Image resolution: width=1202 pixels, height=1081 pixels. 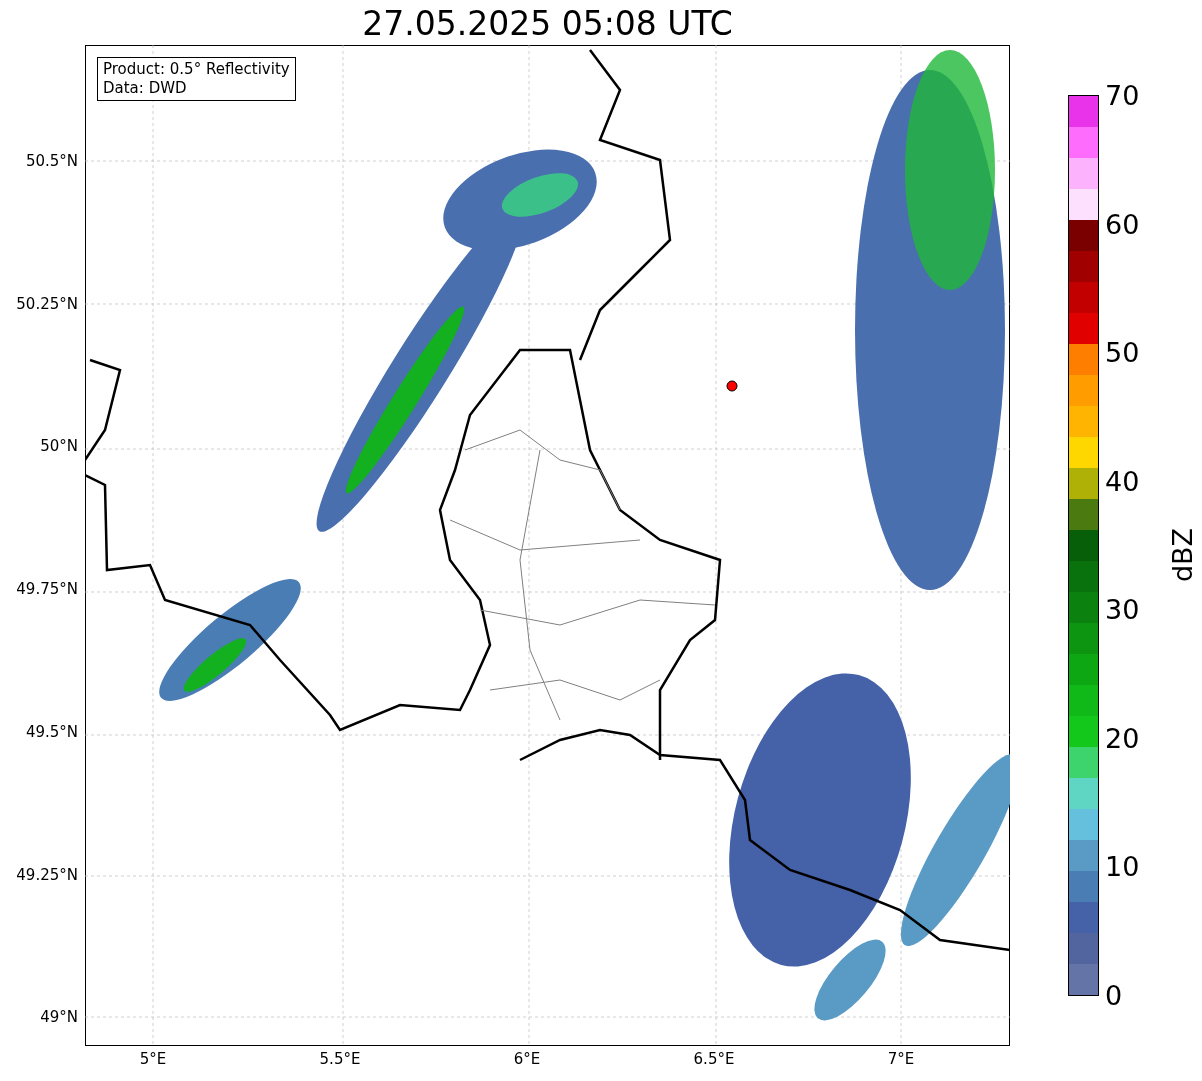 What do you see at coordinates (547, 24) in the screenshot?
I see `chart-title: 27.05.2025 05:08 UTC` at bounding box center [547, 24].